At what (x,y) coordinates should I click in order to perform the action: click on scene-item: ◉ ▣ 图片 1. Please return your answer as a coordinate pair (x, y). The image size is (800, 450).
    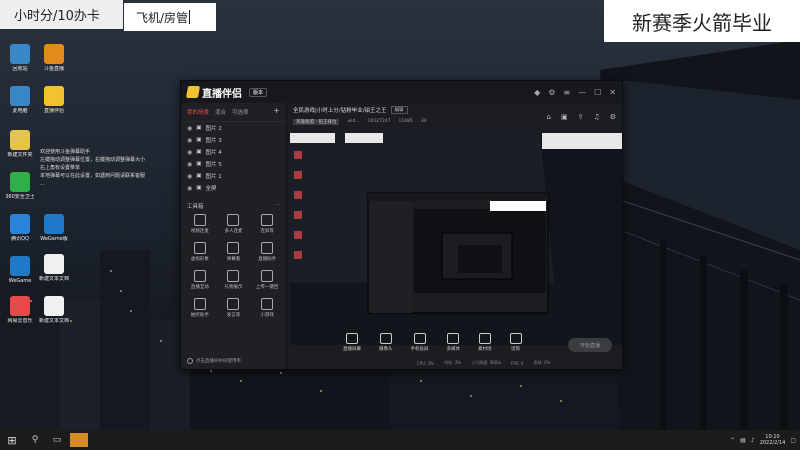
    Looking at the image, I should click on (233, 176).